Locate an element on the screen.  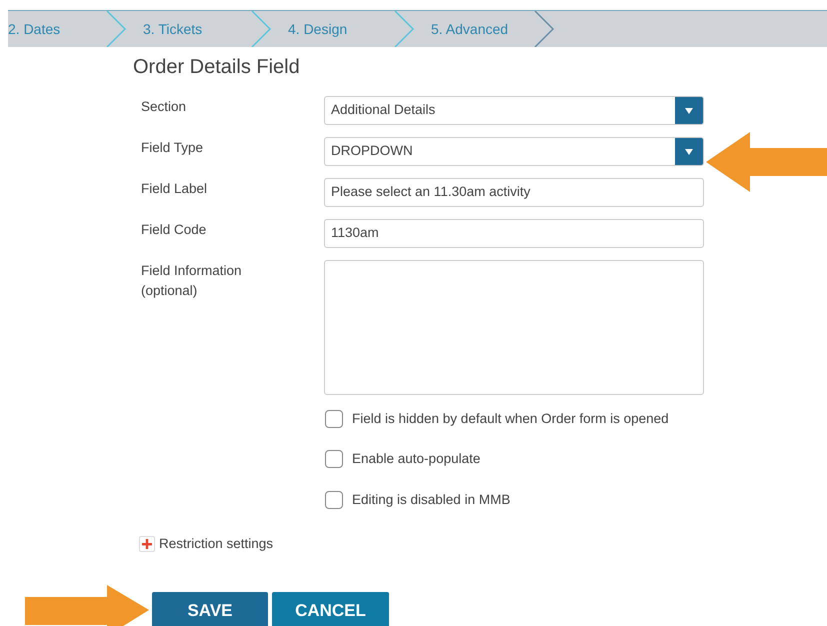
restriction-link: Restriction settings is located at coordinates (216, 544).